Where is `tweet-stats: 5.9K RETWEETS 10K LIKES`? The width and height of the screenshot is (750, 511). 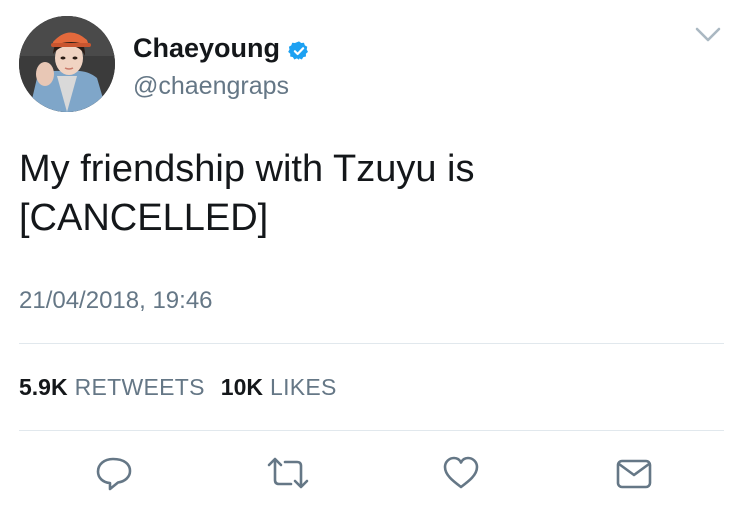 tweet-stats: 5.9K RETWEETS 10K LIKES is located at coordinates (186, 387).